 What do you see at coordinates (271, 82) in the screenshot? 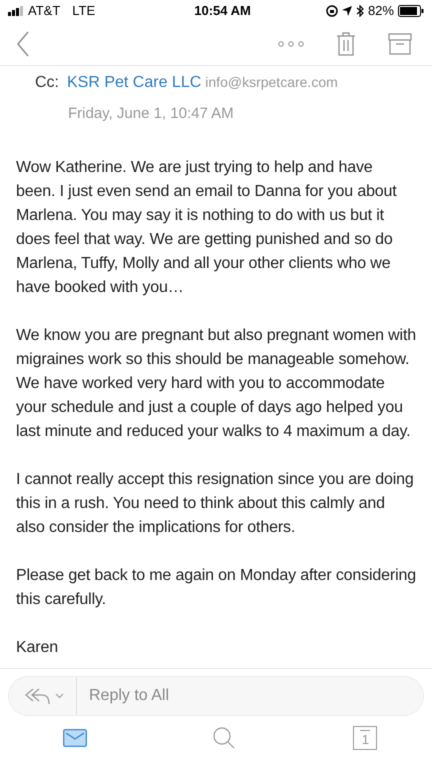
I see `cc-email: info@ksrpetcare.com` at bounding box center [271, 82].